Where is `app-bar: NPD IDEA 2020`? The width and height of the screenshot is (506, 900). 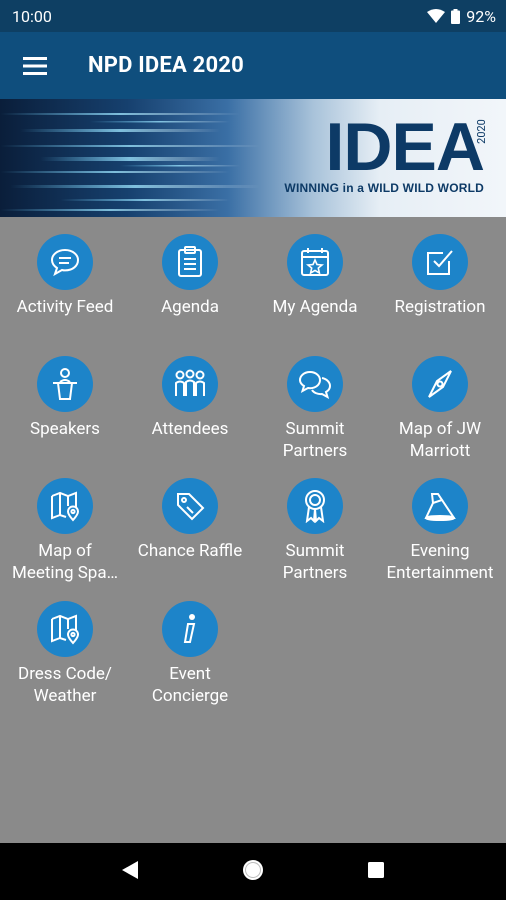 app-bar: NPD IDEA 2020 is located at coordinates (253, 65).